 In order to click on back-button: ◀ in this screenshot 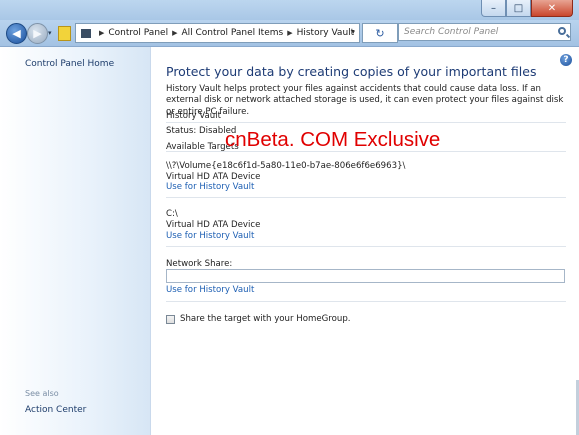, I will do `click(16, 33)`.